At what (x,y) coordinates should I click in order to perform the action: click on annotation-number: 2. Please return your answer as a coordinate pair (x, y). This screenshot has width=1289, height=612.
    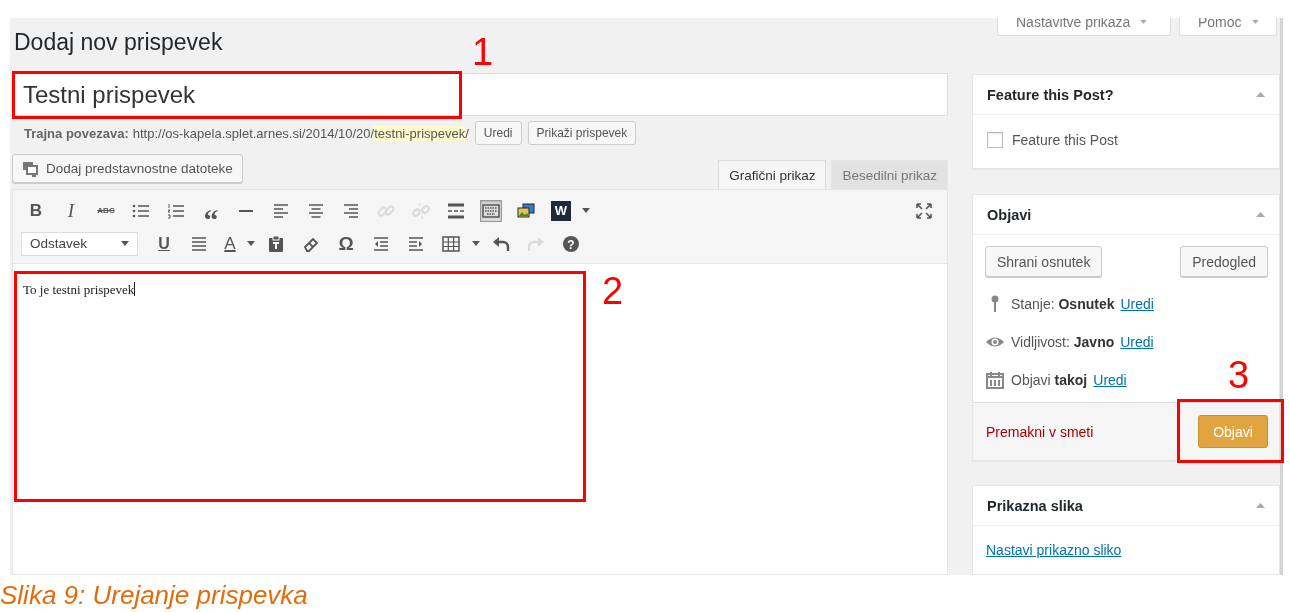
    Looking at the image, I should click on (613, 291).